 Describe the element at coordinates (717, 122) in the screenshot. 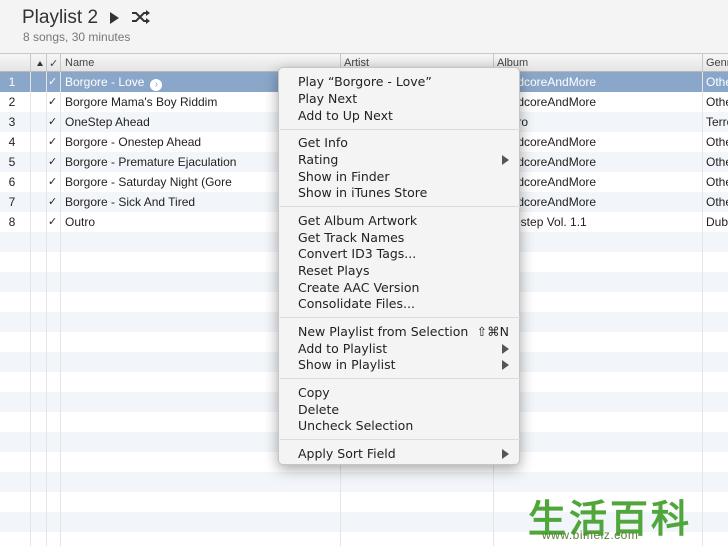

I see `track-genre: Terro` at that location.